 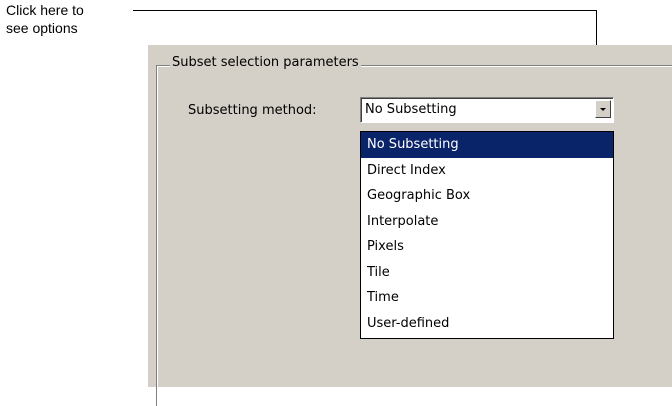 I want to click on option-tile: Tile, so click(x=487, y=273).